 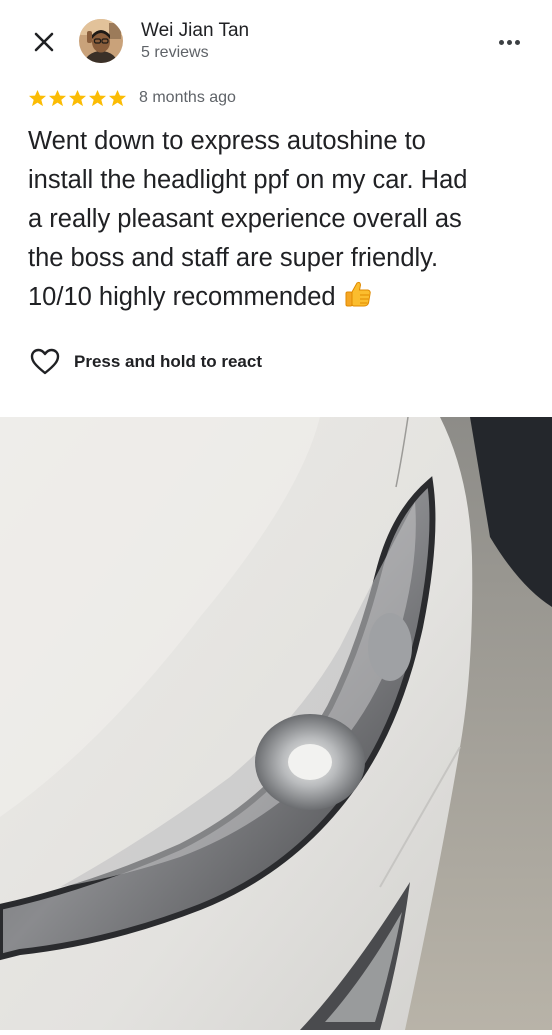 I want to click on close-icon, so click(x=44, y=42).